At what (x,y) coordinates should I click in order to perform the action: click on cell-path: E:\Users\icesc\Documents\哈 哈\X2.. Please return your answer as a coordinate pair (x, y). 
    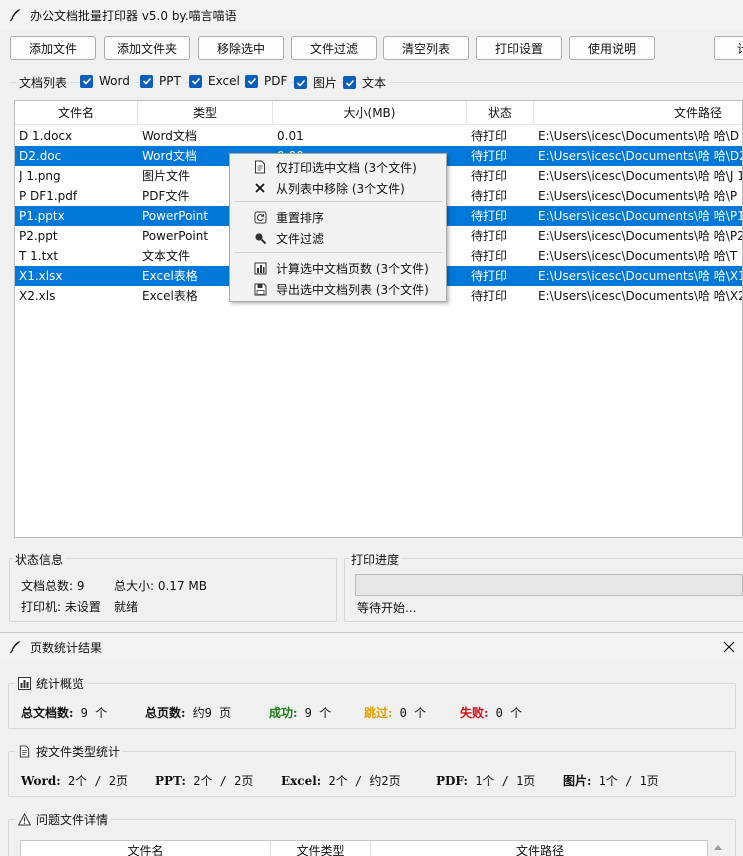
    Looking at the image, I should click on (640, 296).